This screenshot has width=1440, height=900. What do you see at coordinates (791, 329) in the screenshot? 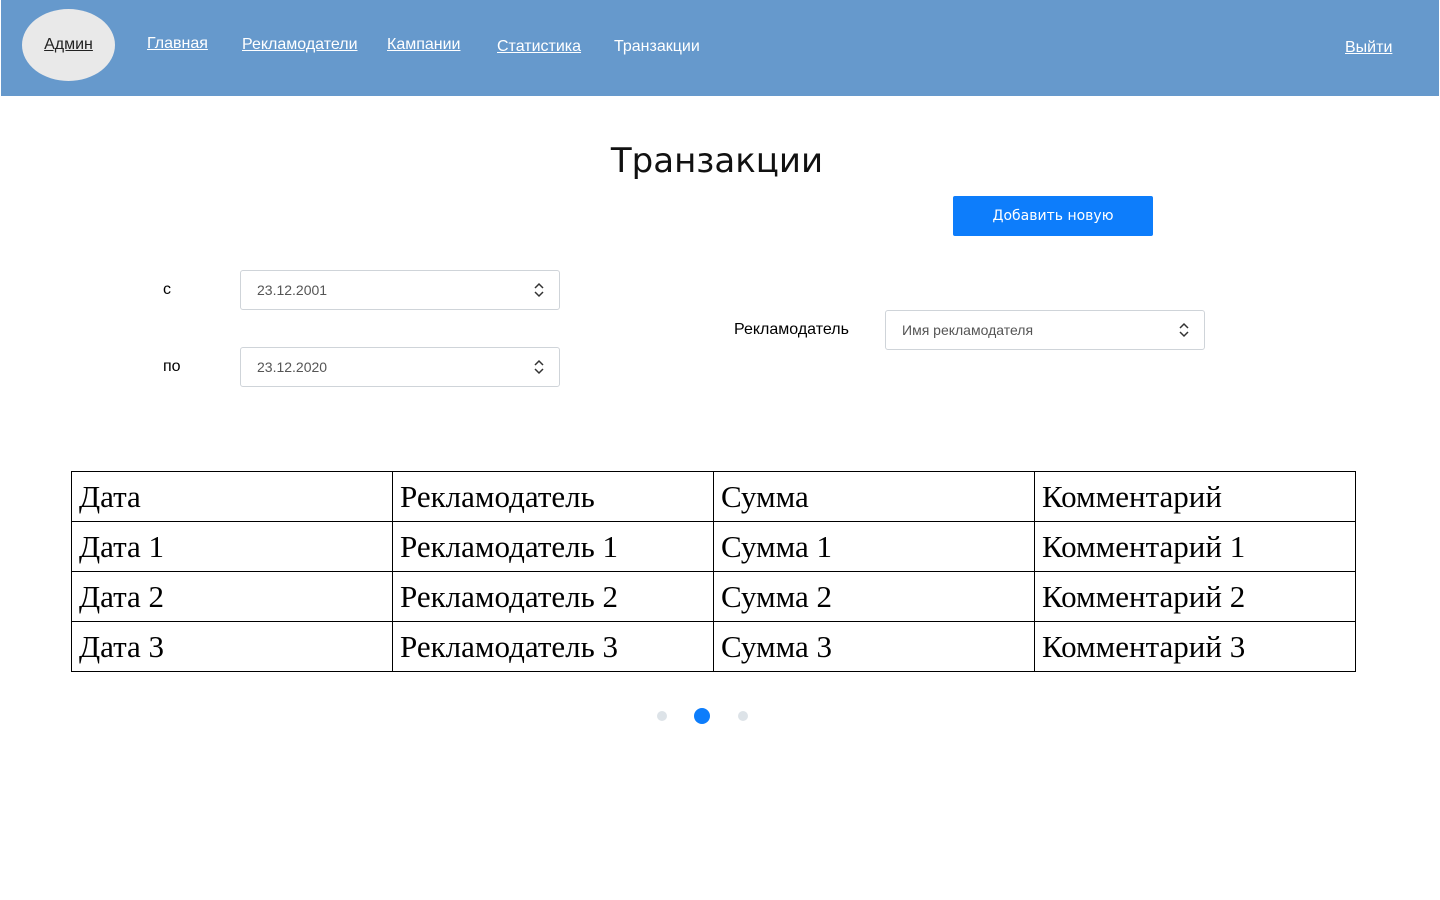
I see `advertiser-label: Рекламодатель` at bounding box center [791, 329].